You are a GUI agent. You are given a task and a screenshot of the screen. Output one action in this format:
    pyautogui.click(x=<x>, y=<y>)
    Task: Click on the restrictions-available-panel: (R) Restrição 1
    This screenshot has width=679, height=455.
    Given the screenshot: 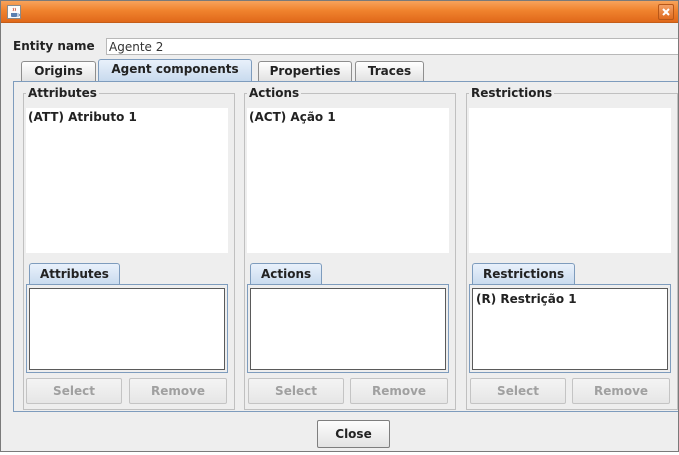 What is the action you would take?
    pyautogui.click(x=570, y=328)
    